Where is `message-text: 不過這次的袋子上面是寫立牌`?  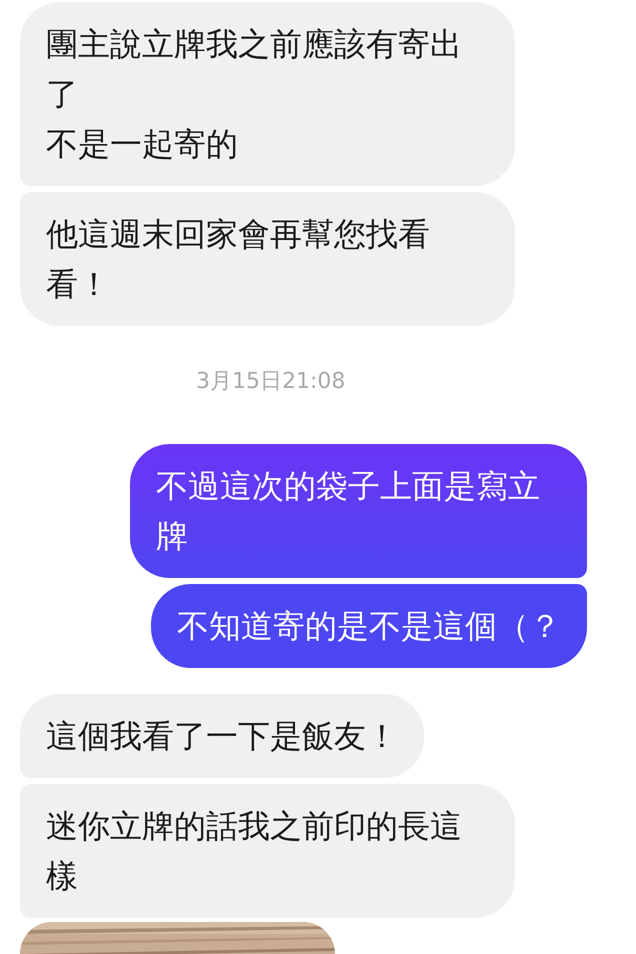 message-text: 不過這次的袋子上面是寫立牌 is located at coordinates (348, 511).